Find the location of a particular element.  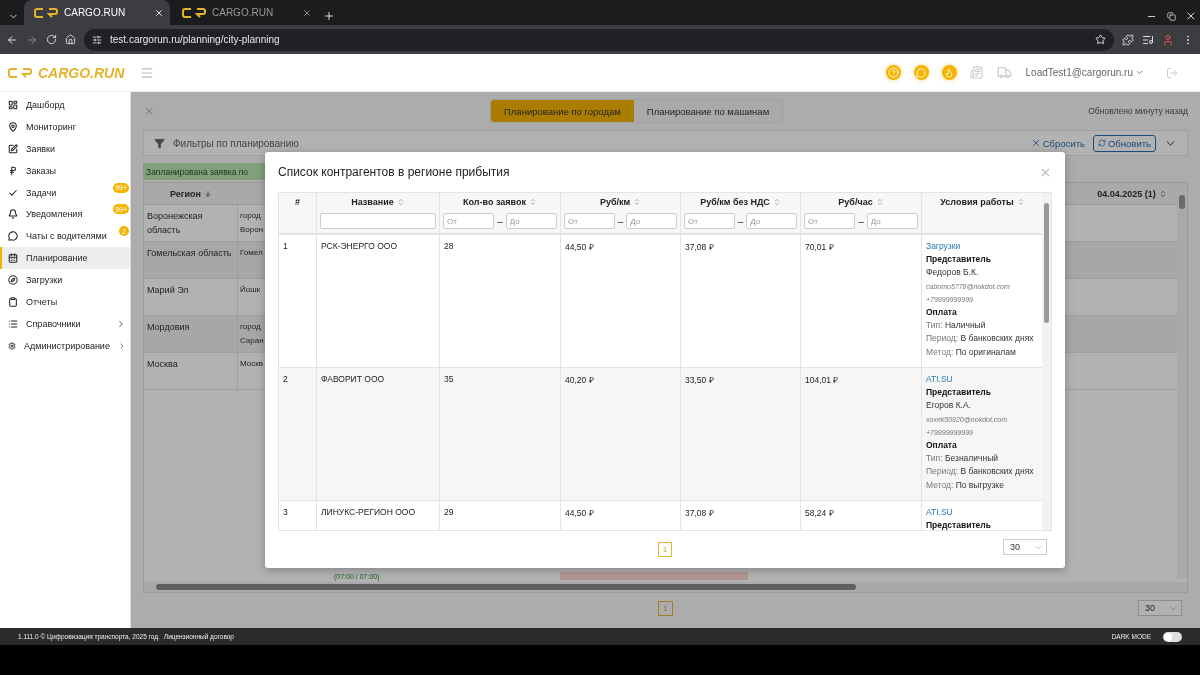

sidebar-item: Отчеты is located at coordinates (65, 302).